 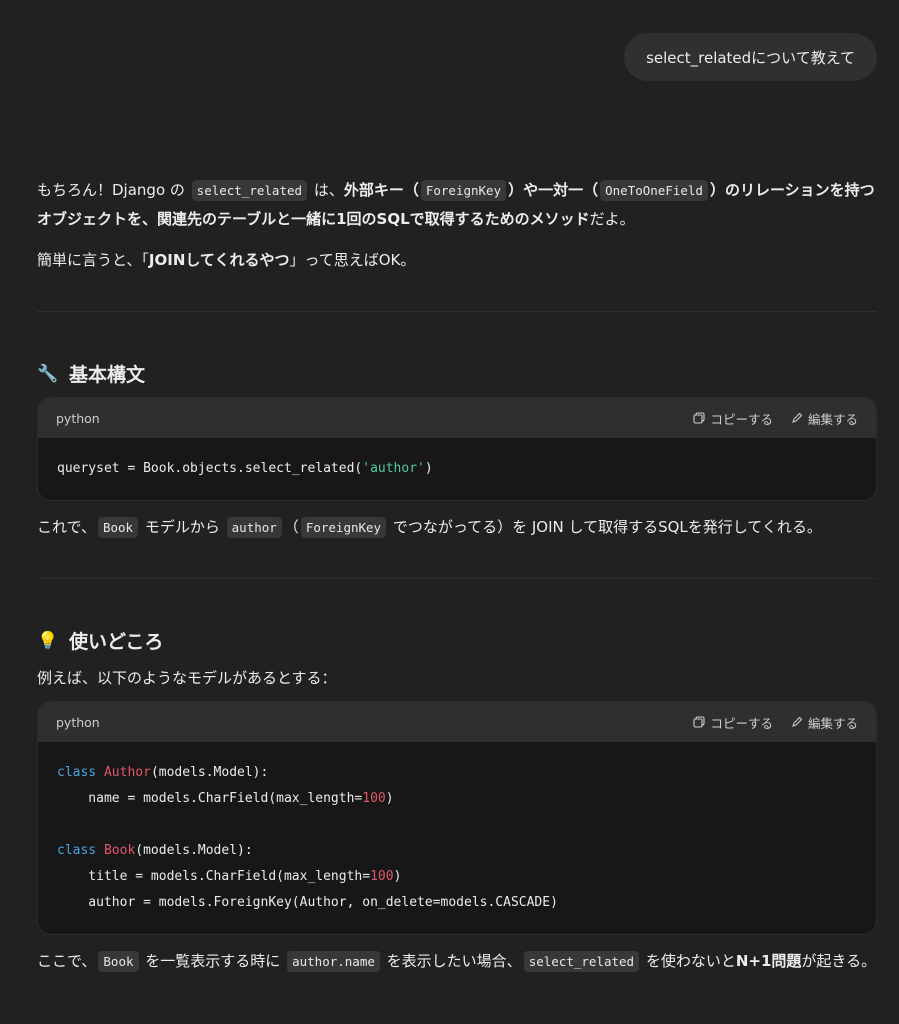 What do you see at coordinates (127, 772) in the screenshot?
I see `code-class-name: Author` at bounding box center [127, 772].